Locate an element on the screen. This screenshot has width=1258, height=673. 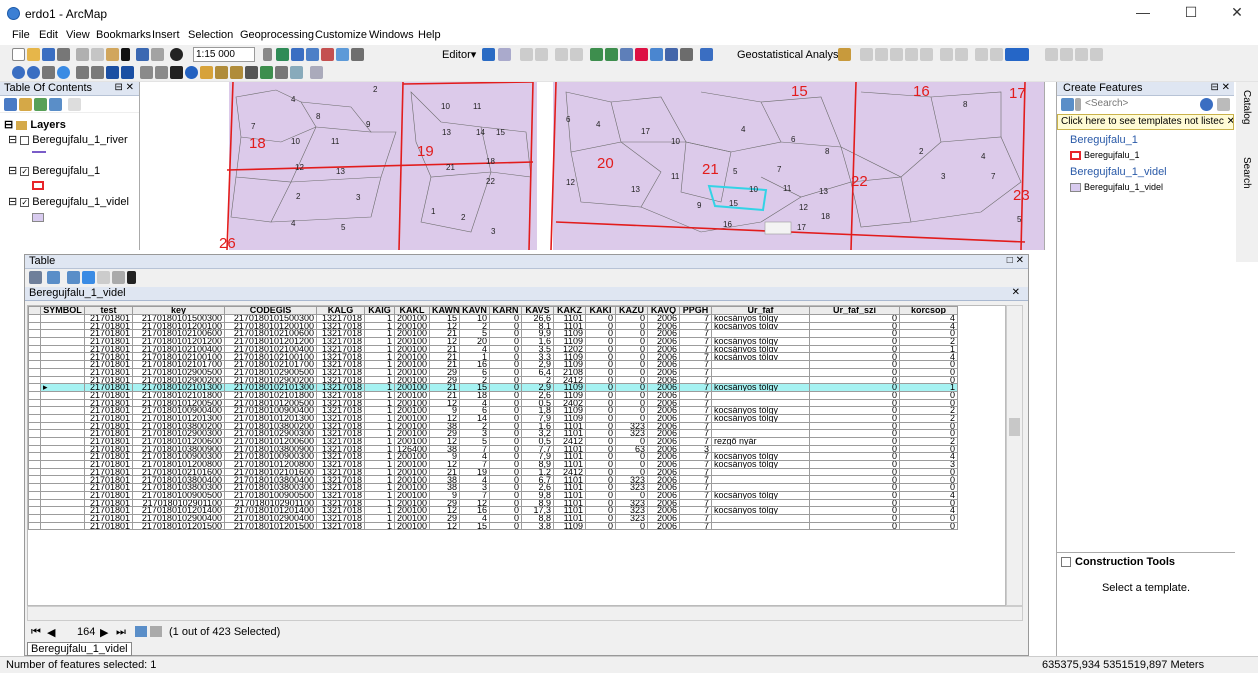
cell-korcsop: 1 is located at coordinates (928, 349).